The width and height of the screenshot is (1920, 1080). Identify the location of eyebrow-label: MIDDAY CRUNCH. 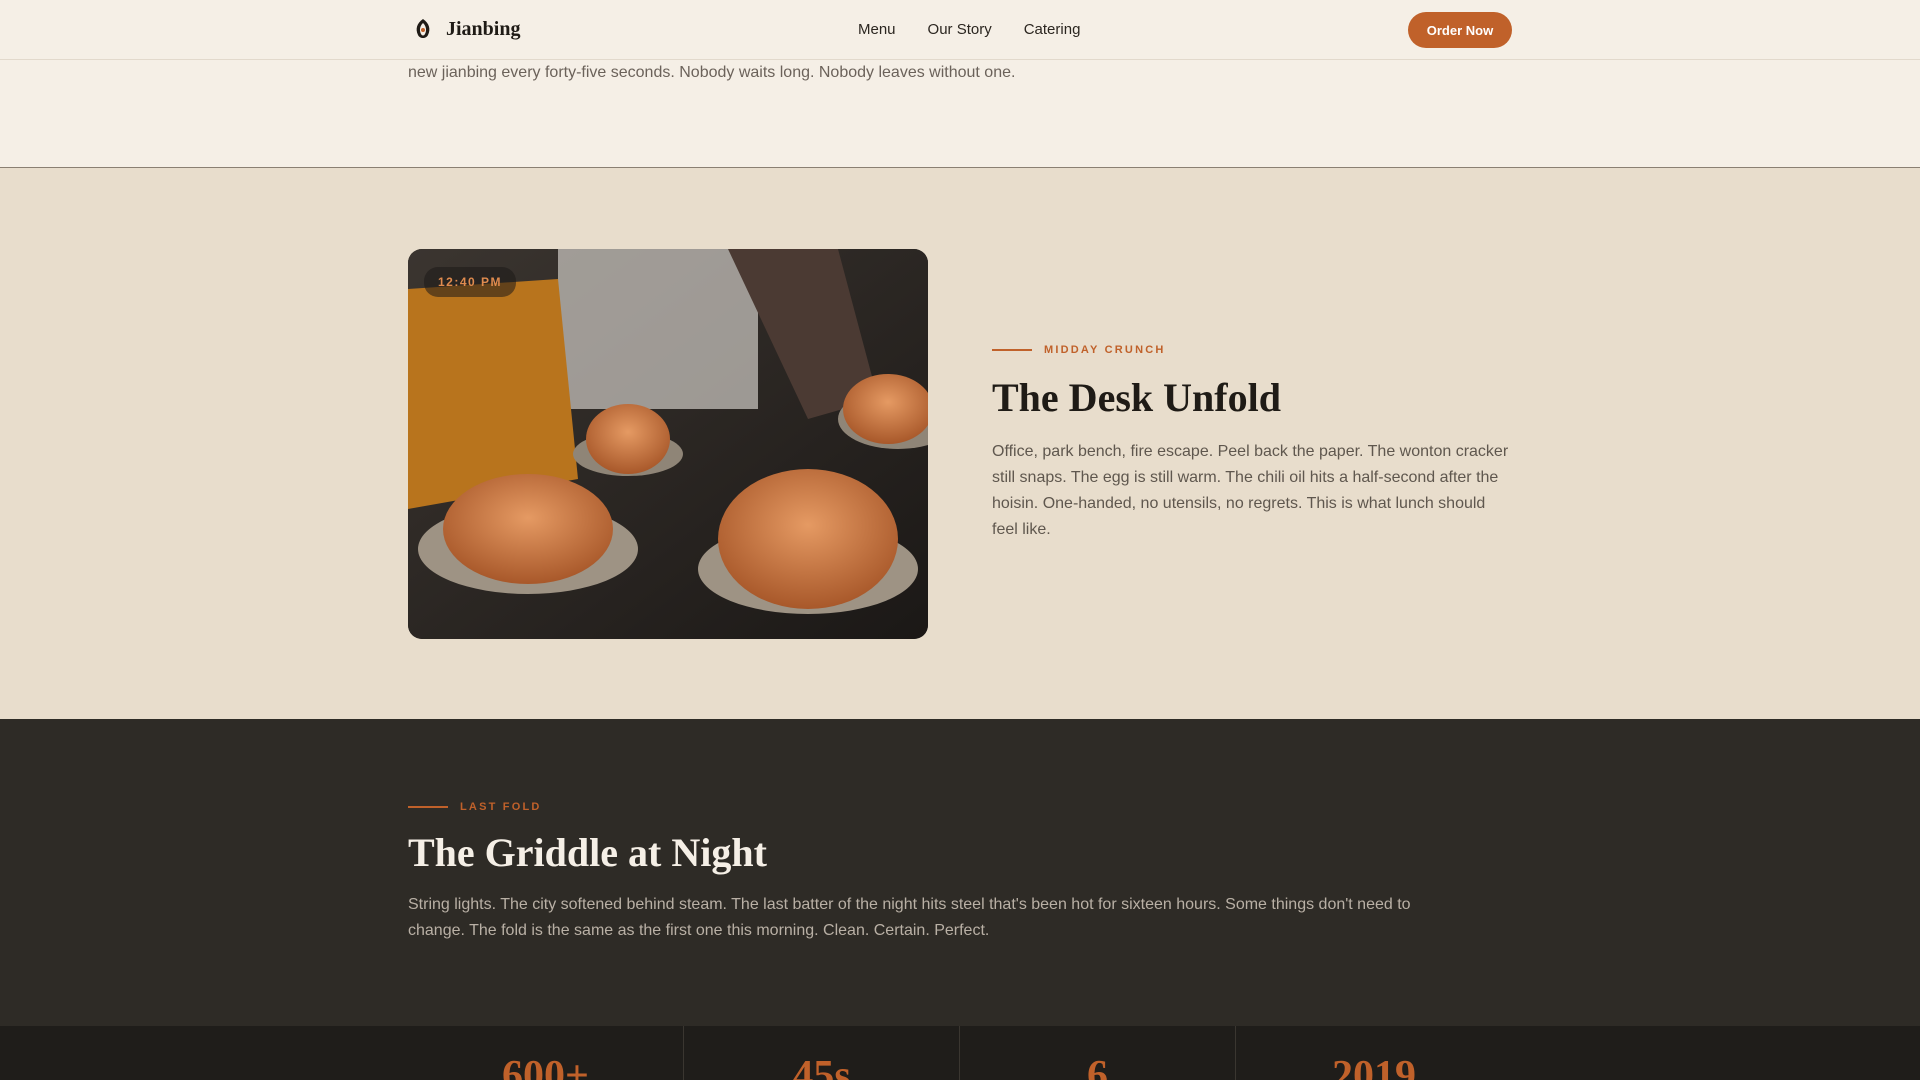
(1105, 350).